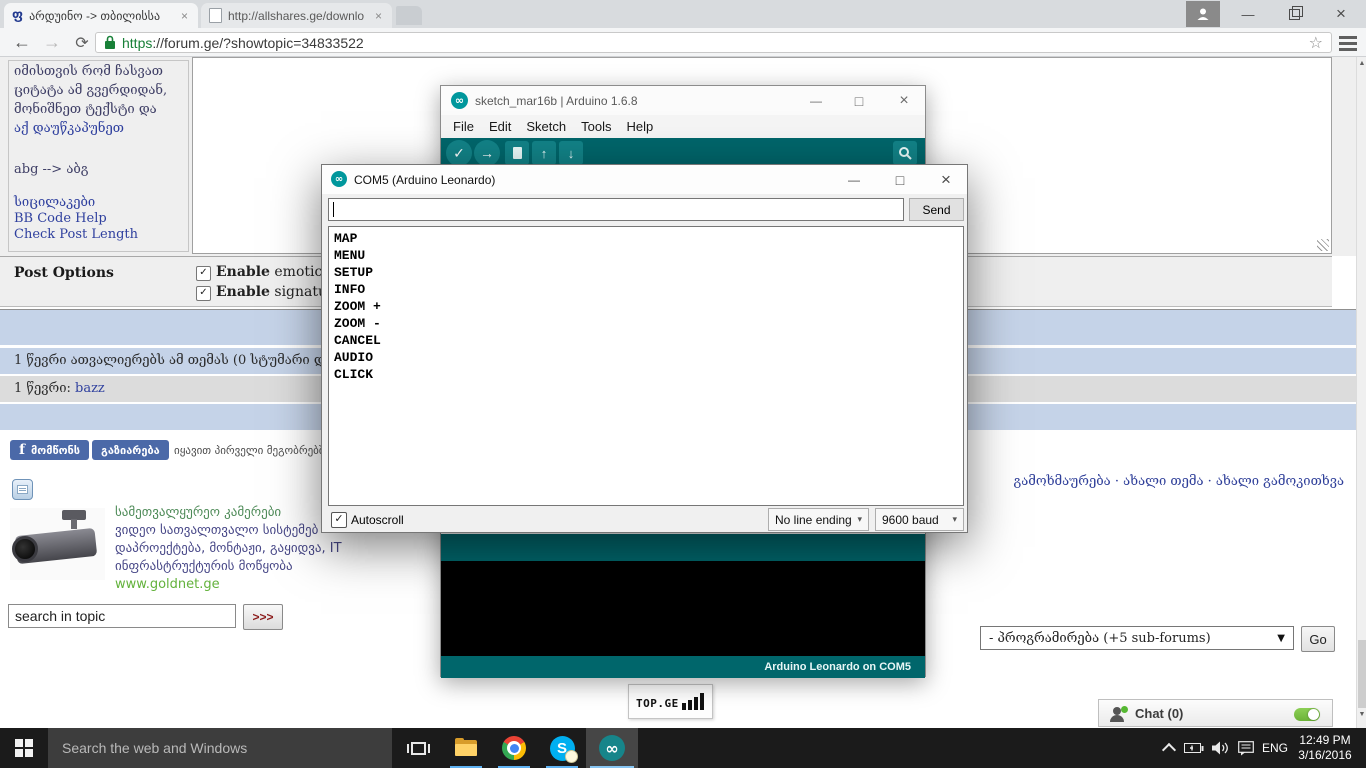 Image resolution: width=1366 pixels, height=768 pixels. I want to click on enable-signature-checkbox: ✓, so click(203, 293).